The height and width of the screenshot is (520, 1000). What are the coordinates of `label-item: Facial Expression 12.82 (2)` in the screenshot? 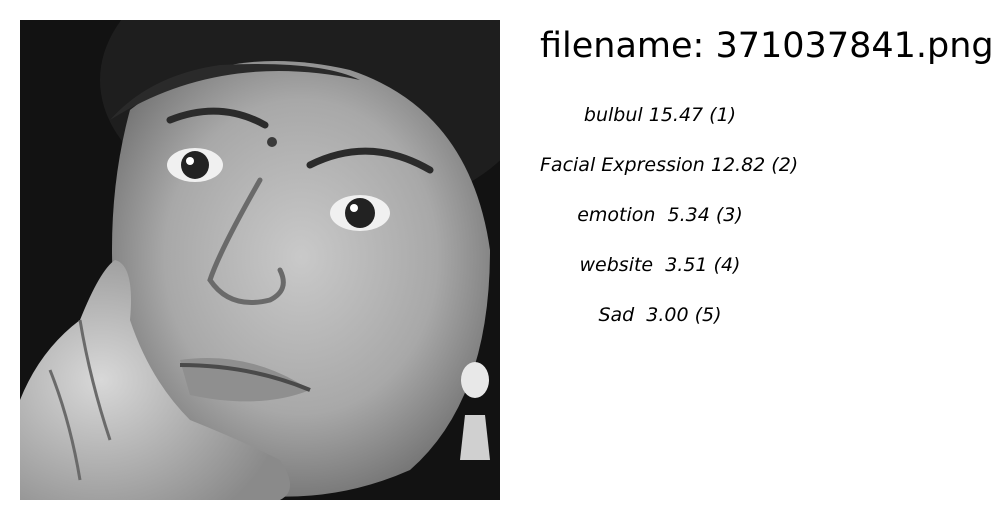 It's located at (669, 165).